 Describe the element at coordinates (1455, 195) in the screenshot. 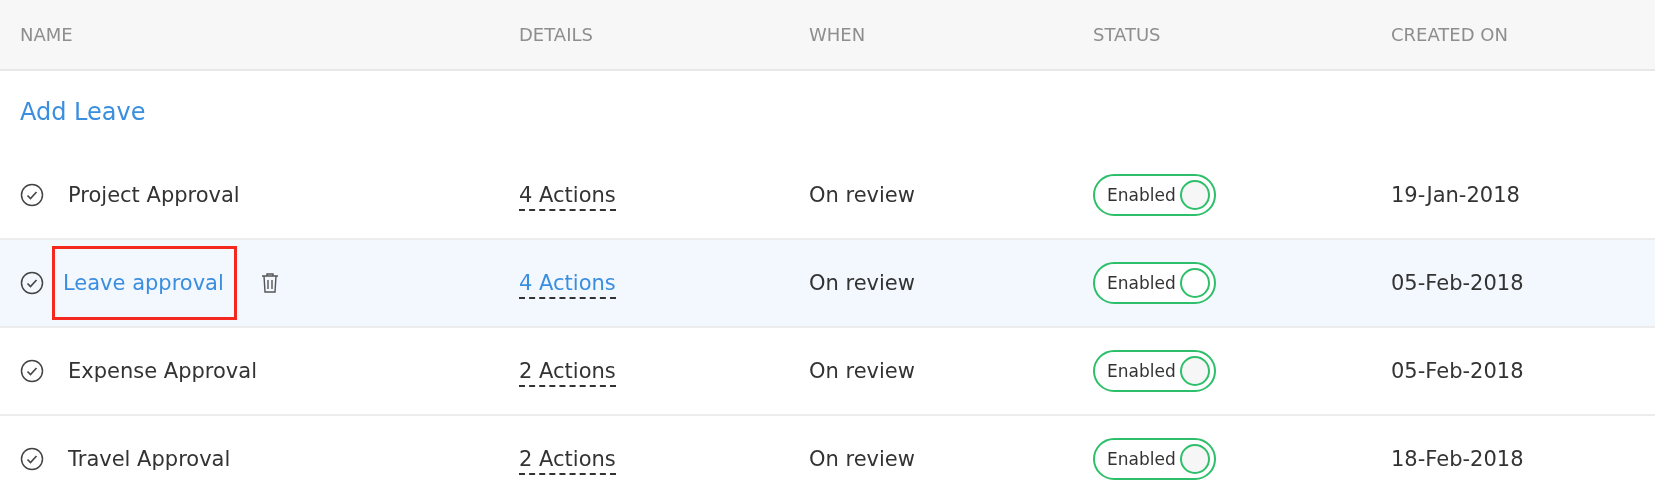

I see `created-date: 19-Jan-2018` at that location.